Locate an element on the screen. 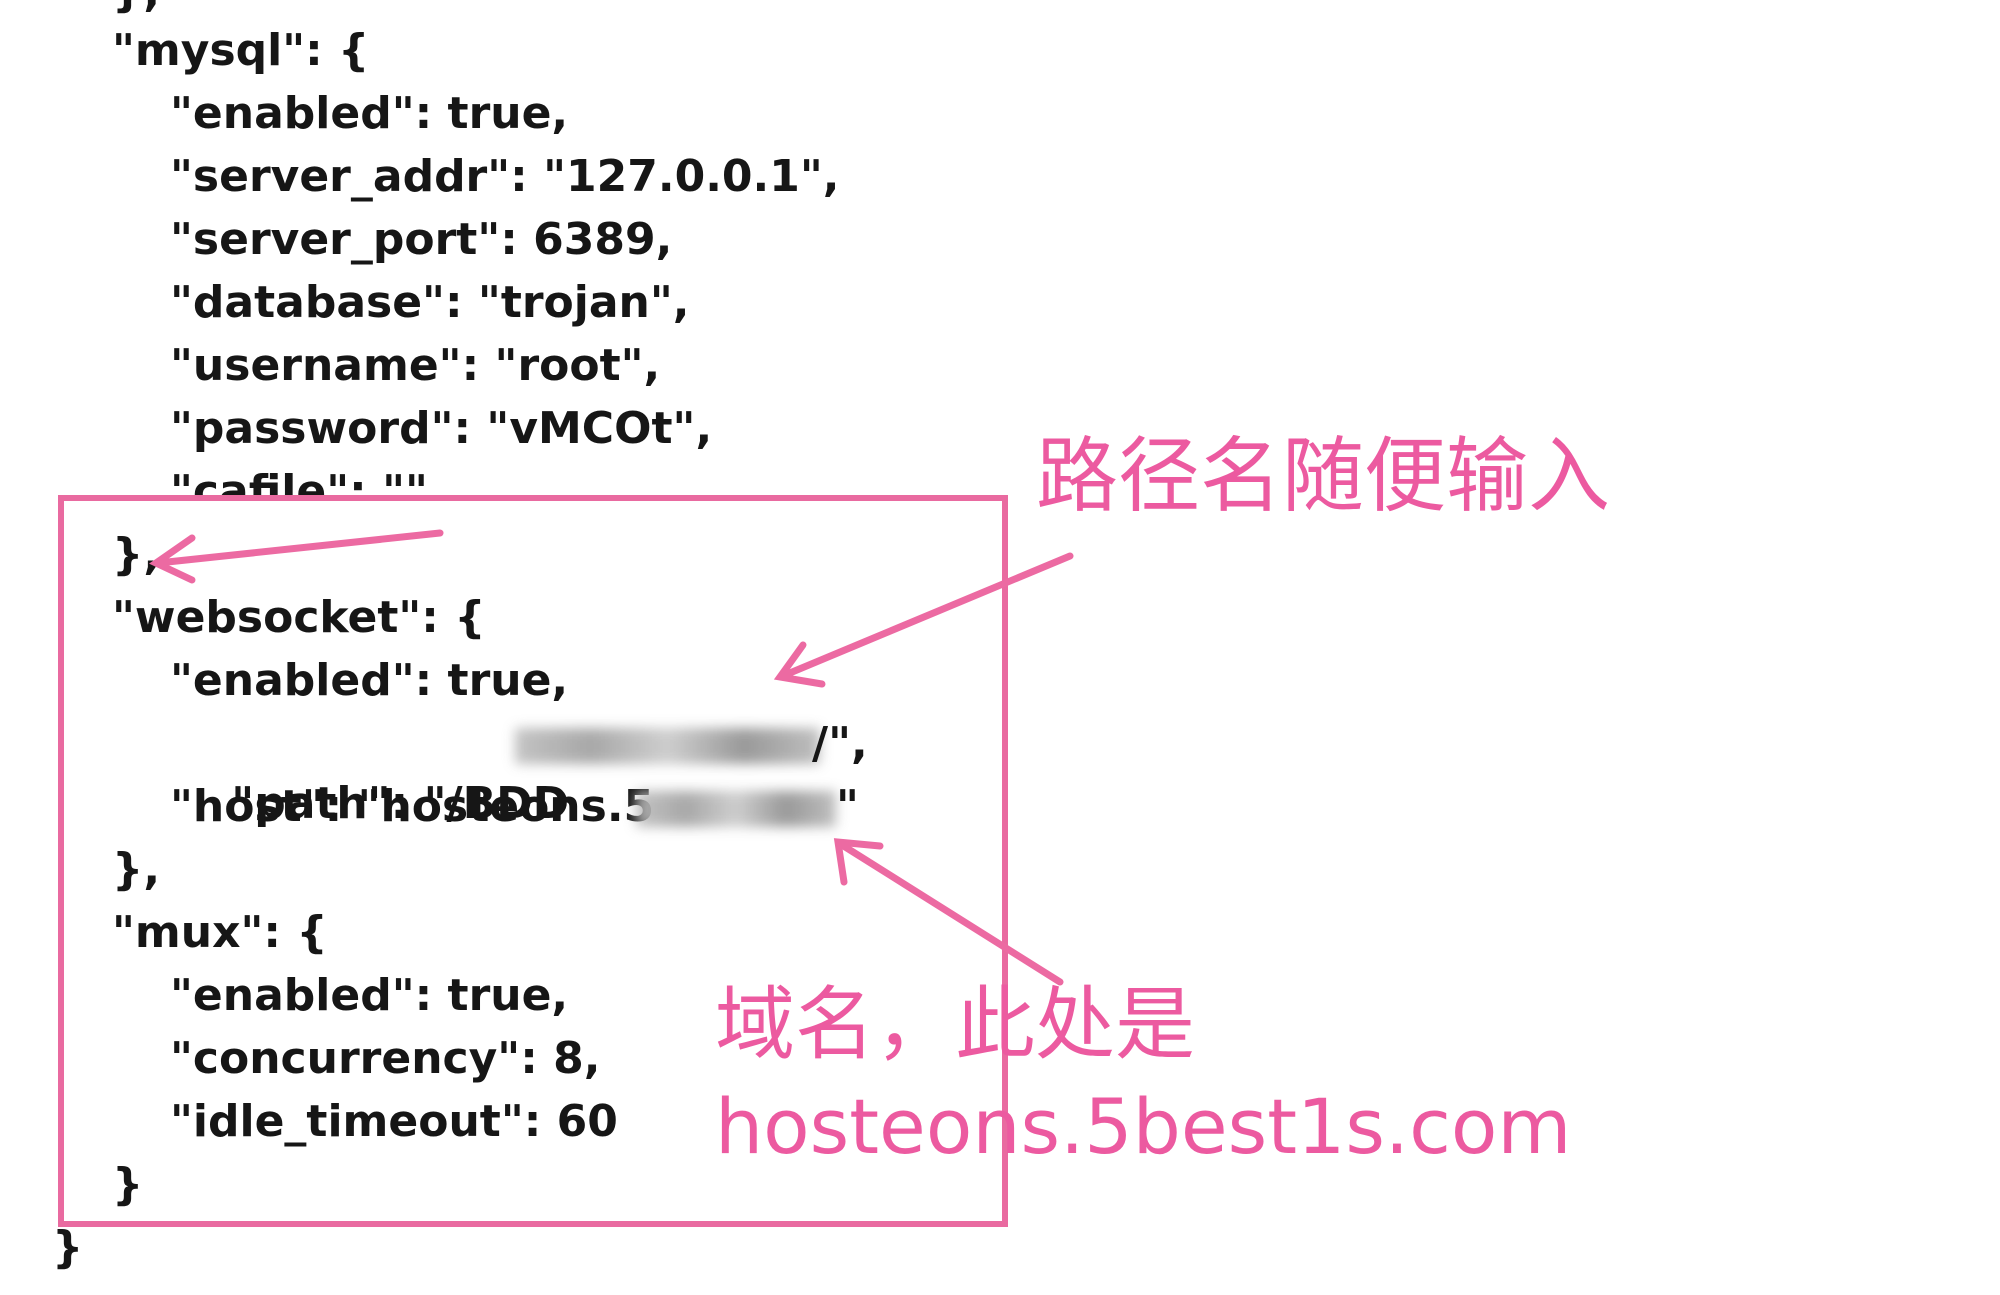 The height and width of the screenshot is (1295, 2000). path-annotation: 路径名随便输入 is located at coordinates (1323, 476).